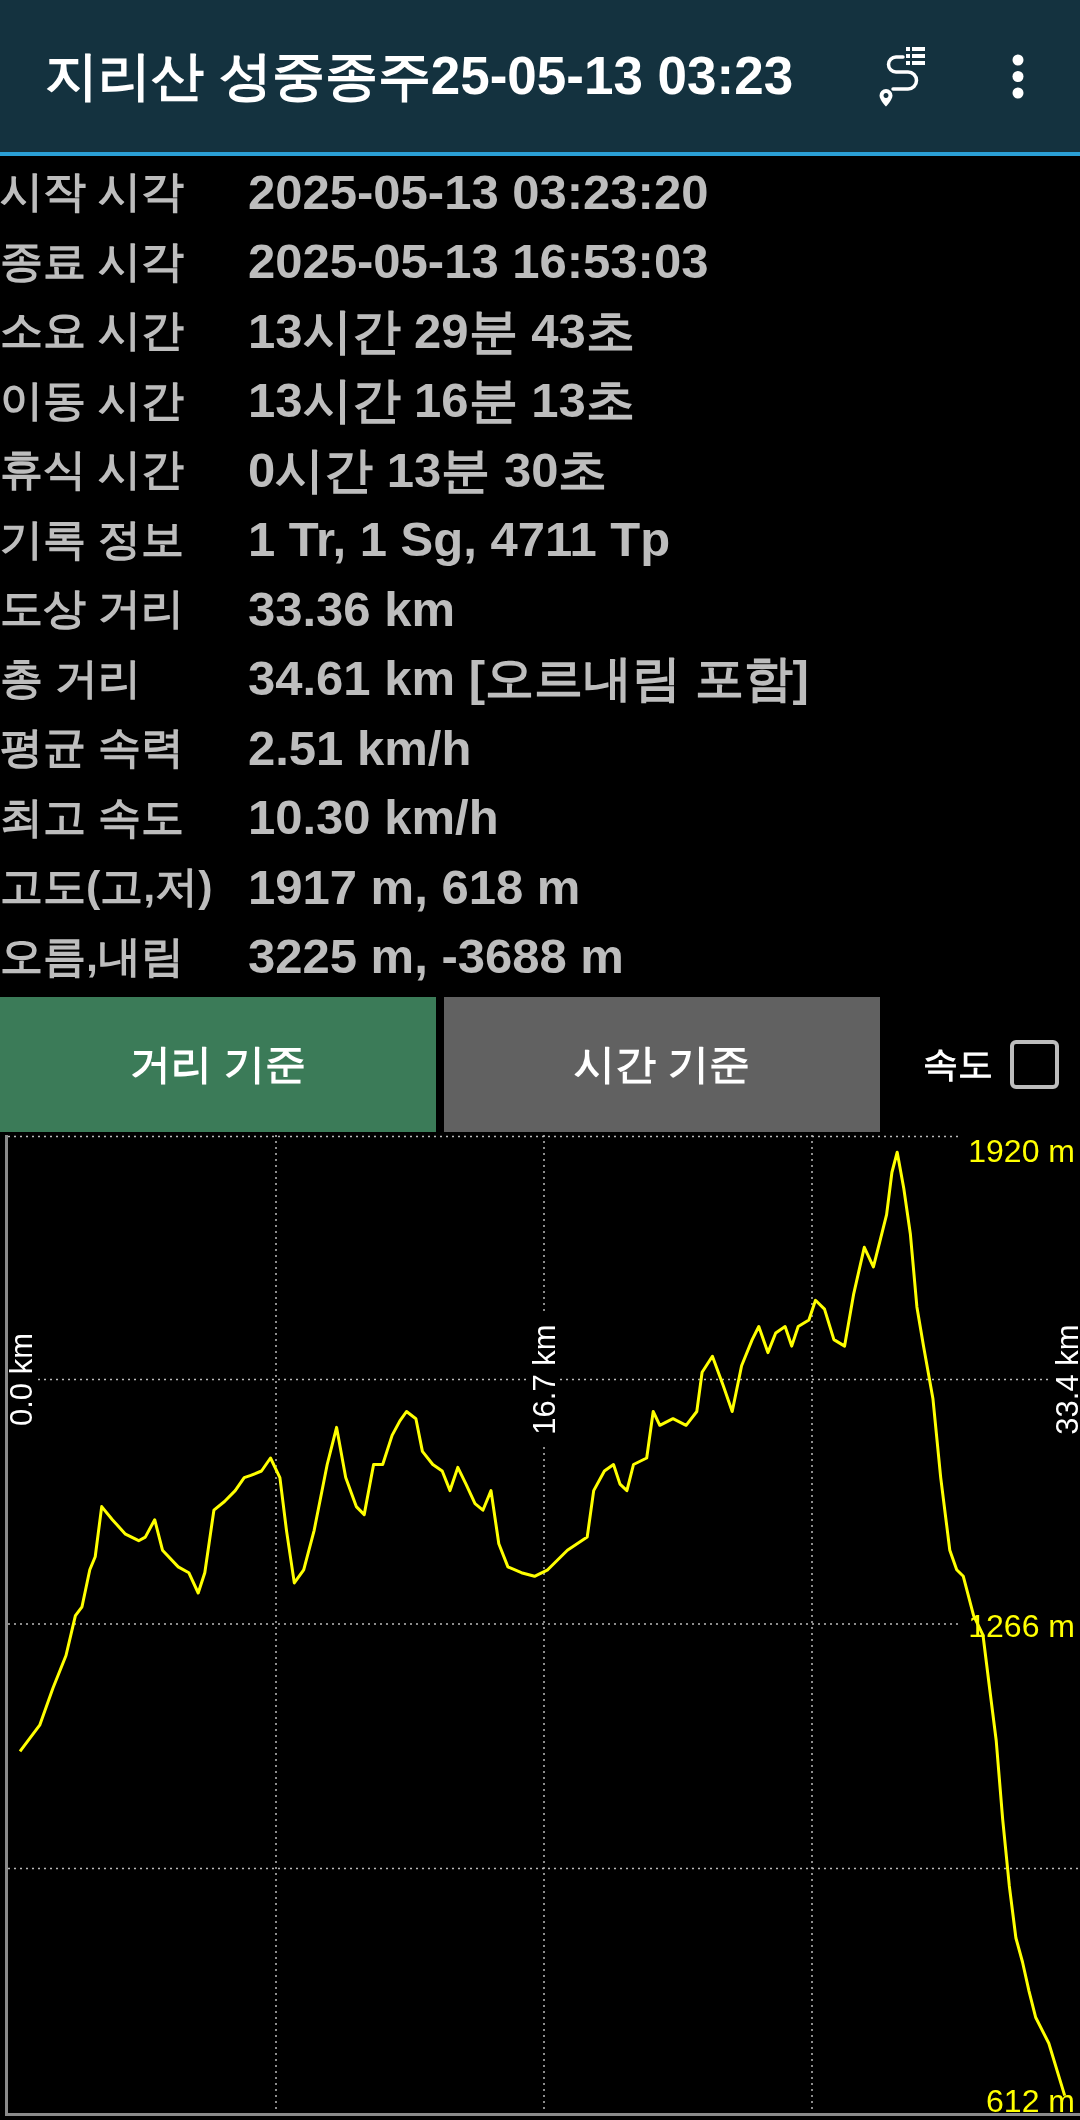 The height and width of the screenshot is (2120, 1080). Describe the element at coordinates (218, 1064) in the screenshot. I see `mode-tab: 거리 기준` at that location.